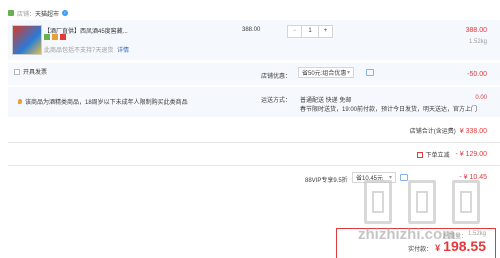 This screenshot has height=258, width=500. Describe the element at coordinates (20, 101) in the screenshot. I see `location-pin-icon` at that location.